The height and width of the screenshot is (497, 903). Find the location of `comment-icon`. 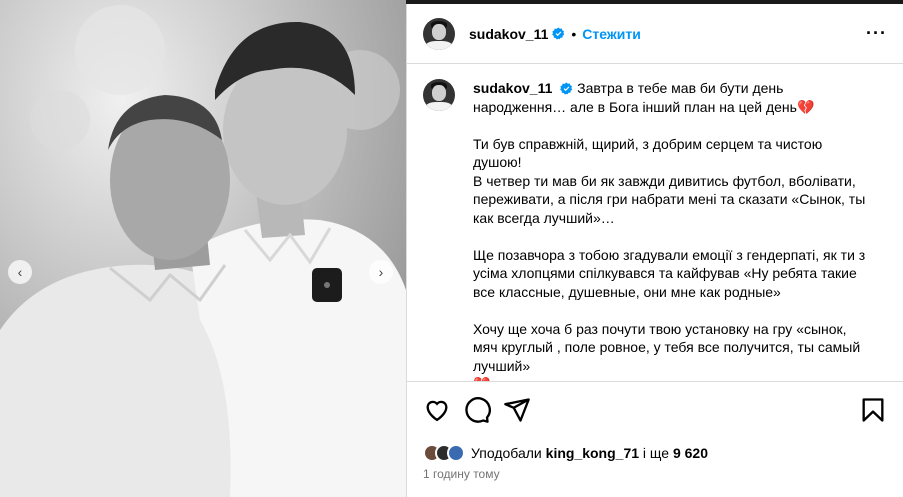

comment-icon is located at coordinates (477, 410).